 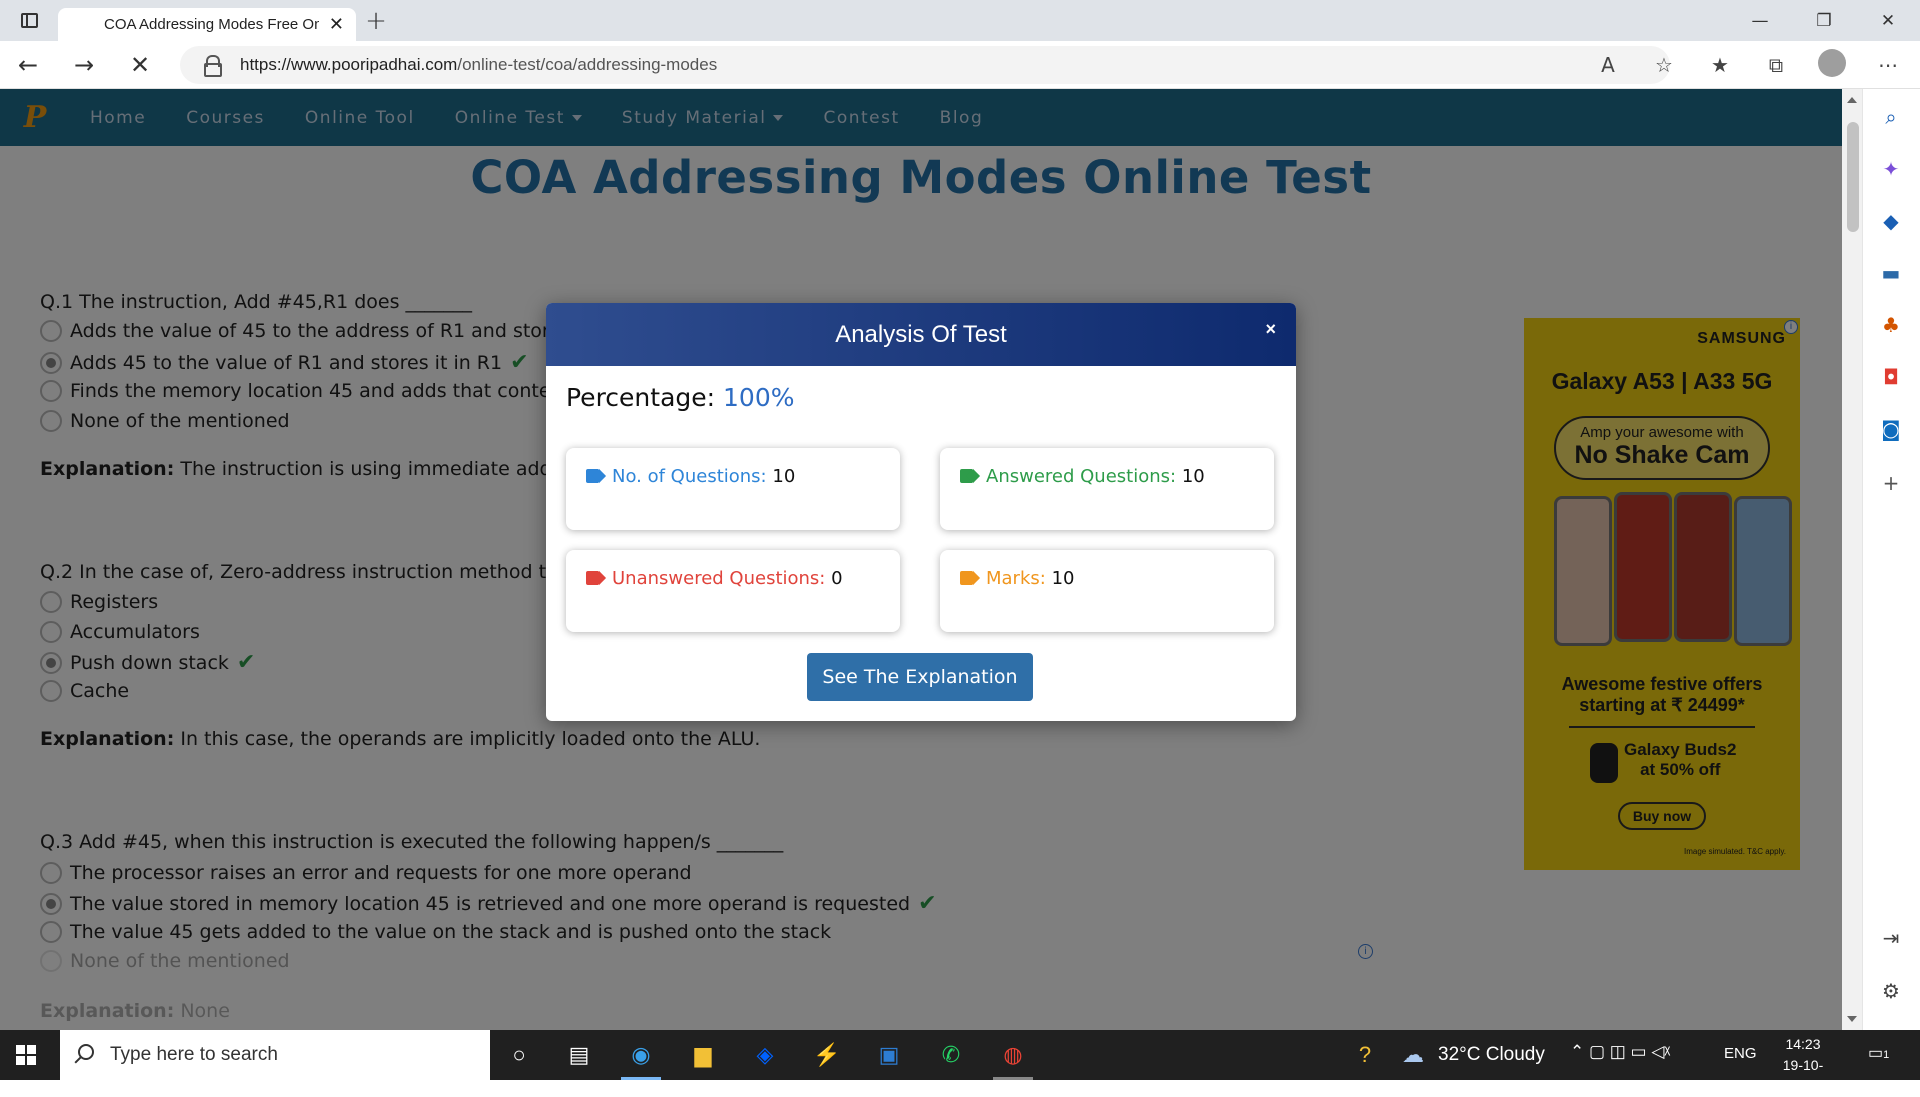 What do you see at coordinates (1664, 65) in the screenshot?
I see `add-favorite-icon: ☆` at bounding box center [1664, 65].